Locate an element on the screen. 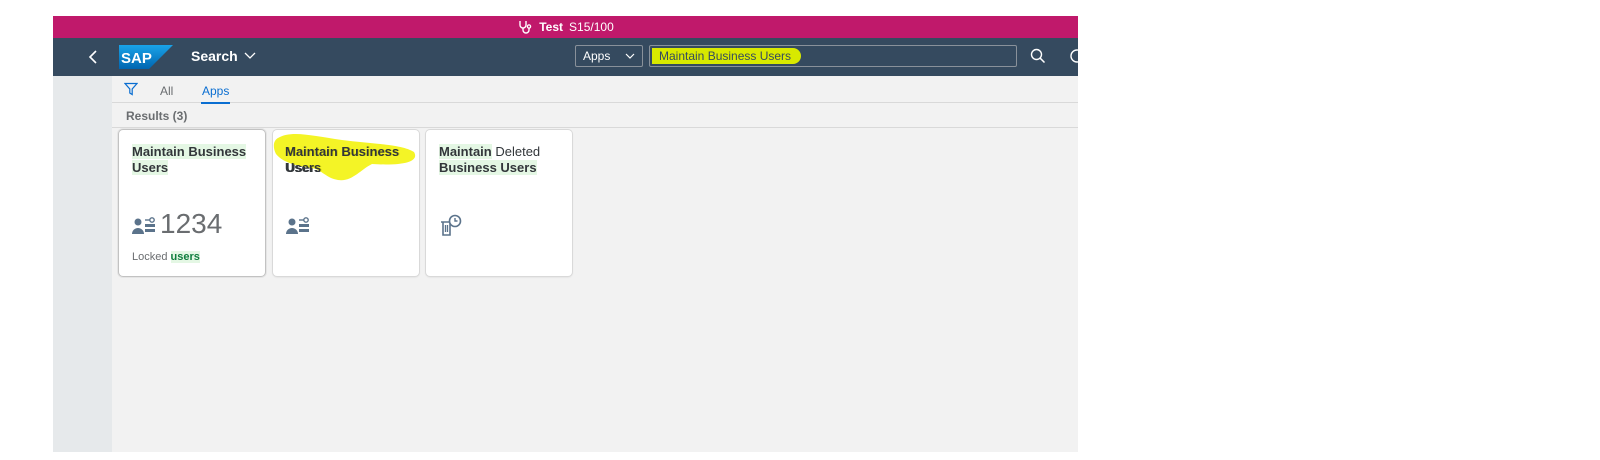 Image resolution: width=1600 pixels, height=460 pixels. chevron-left-icon is located at coordinates (92, 57).